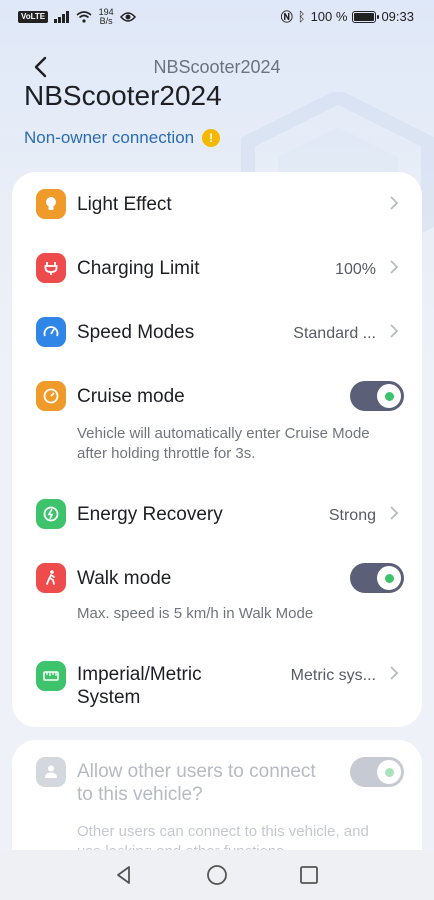 Image resolution: width=434 pixels, height=900 pixels. Describe the element at coordinates (217, 67) in the screenshot. I see `nav-title: NBScooter2024` at that location.